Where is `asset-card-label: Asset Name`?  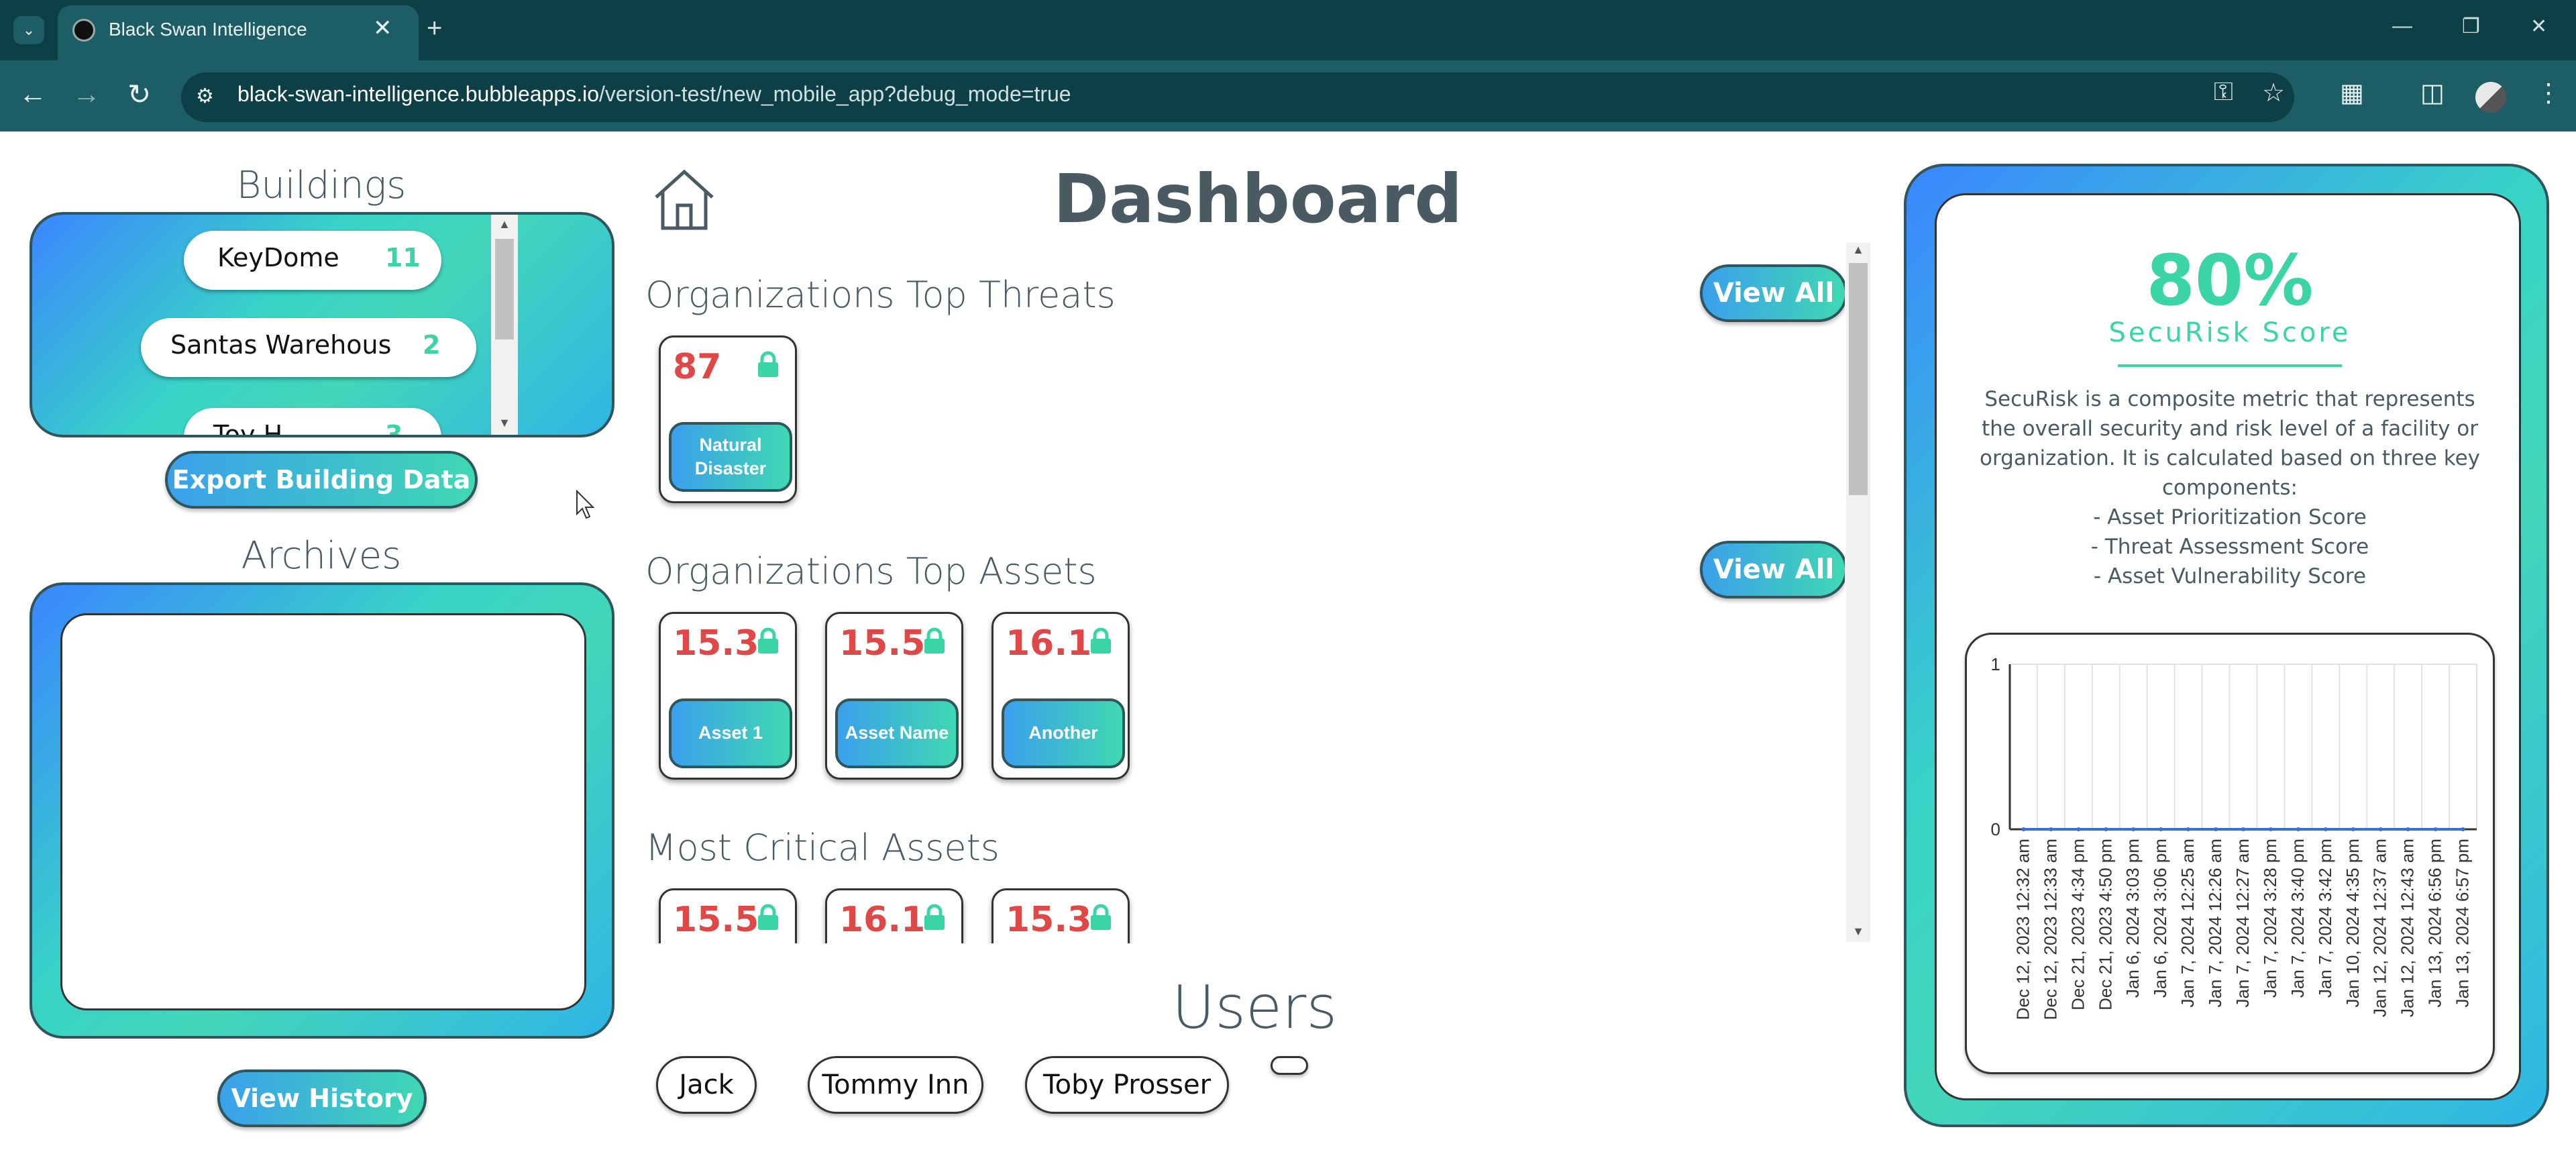
asset-card-label: Asset Name is located at coordinates (897, 733).